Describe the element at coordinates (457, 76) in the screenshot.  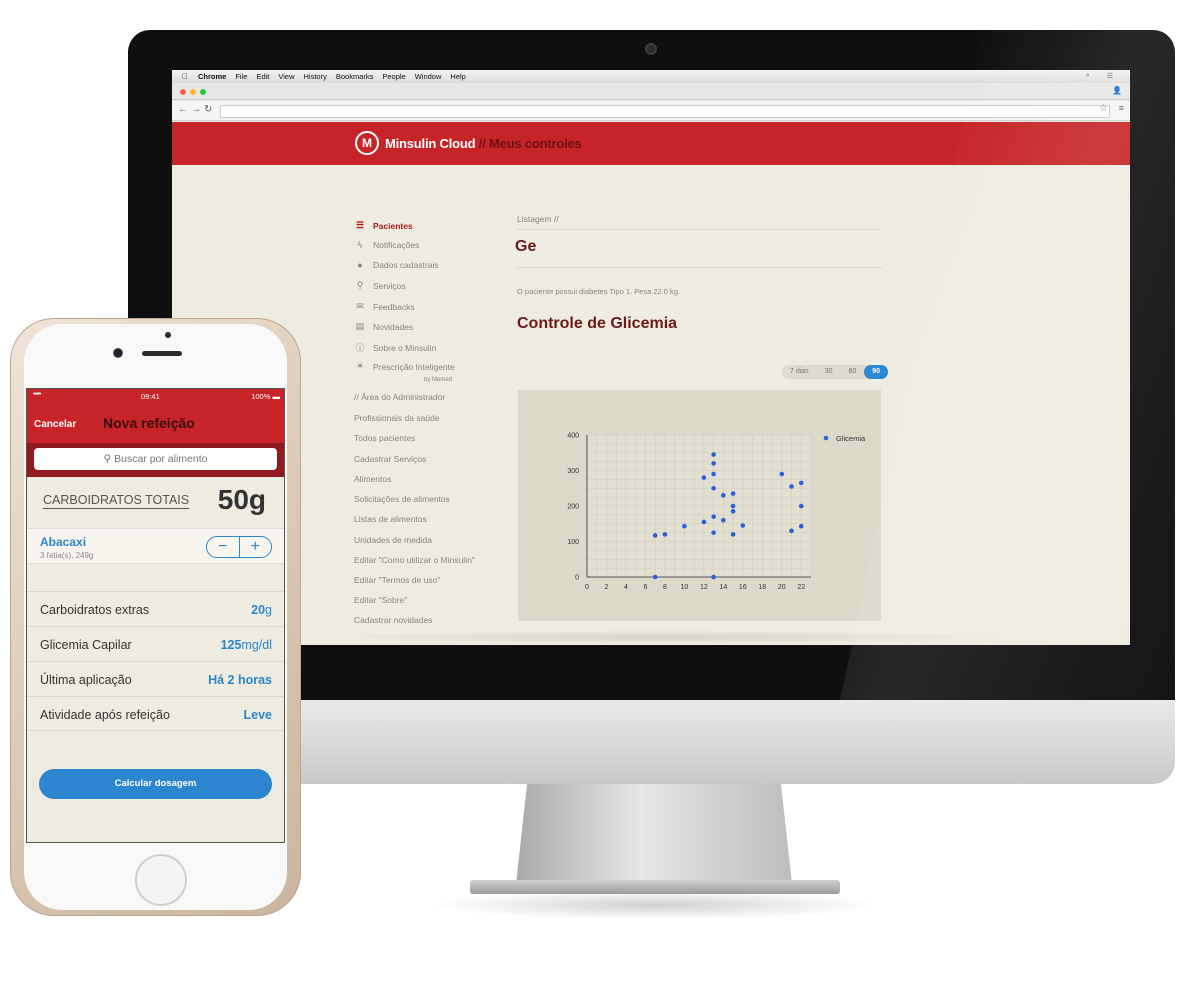
I see `menu-help: Help` at that location.